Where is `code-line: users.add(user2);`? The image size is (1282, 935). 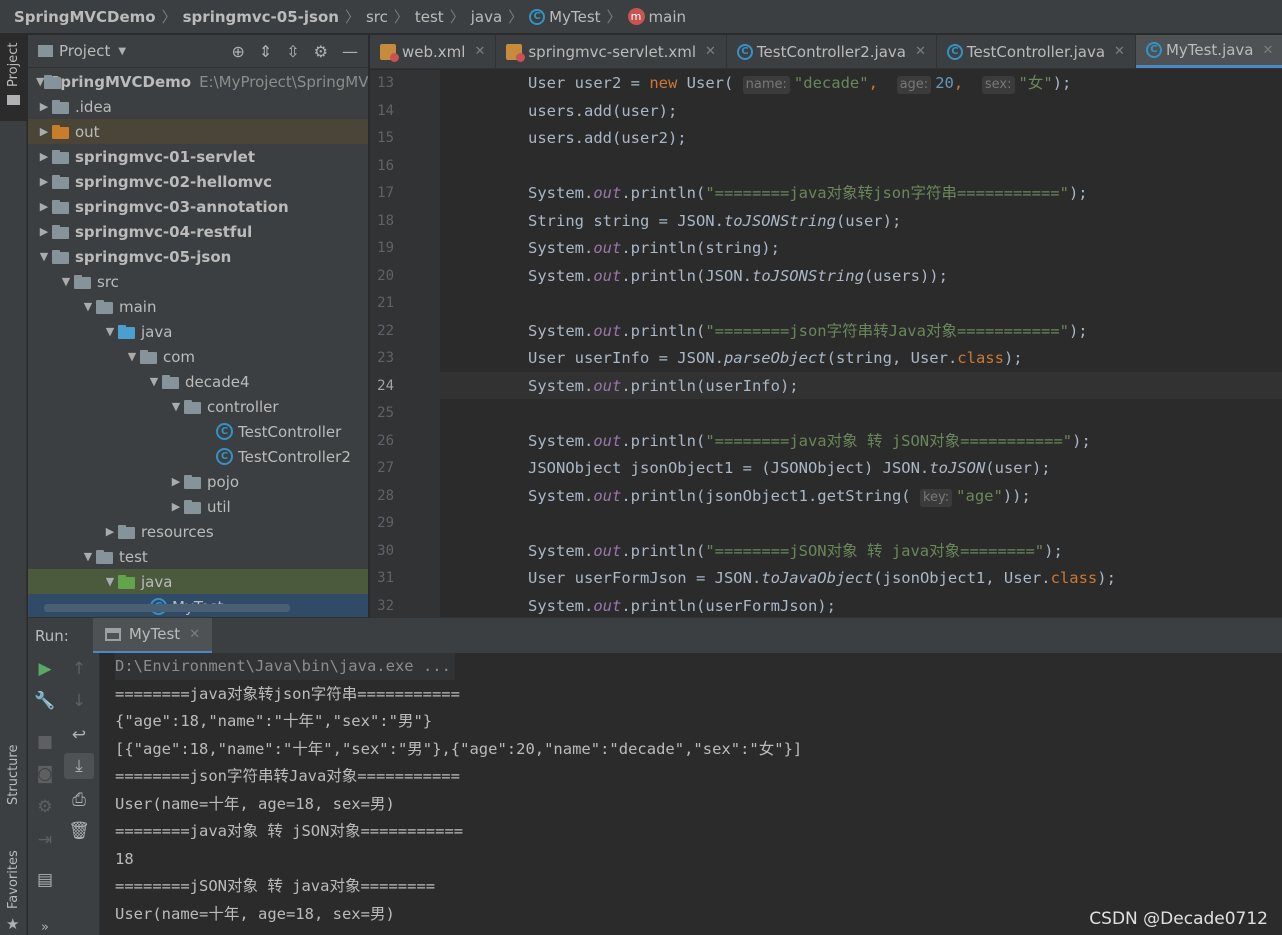 code-line: users.add(user2); is located at coordinates (607, 138).